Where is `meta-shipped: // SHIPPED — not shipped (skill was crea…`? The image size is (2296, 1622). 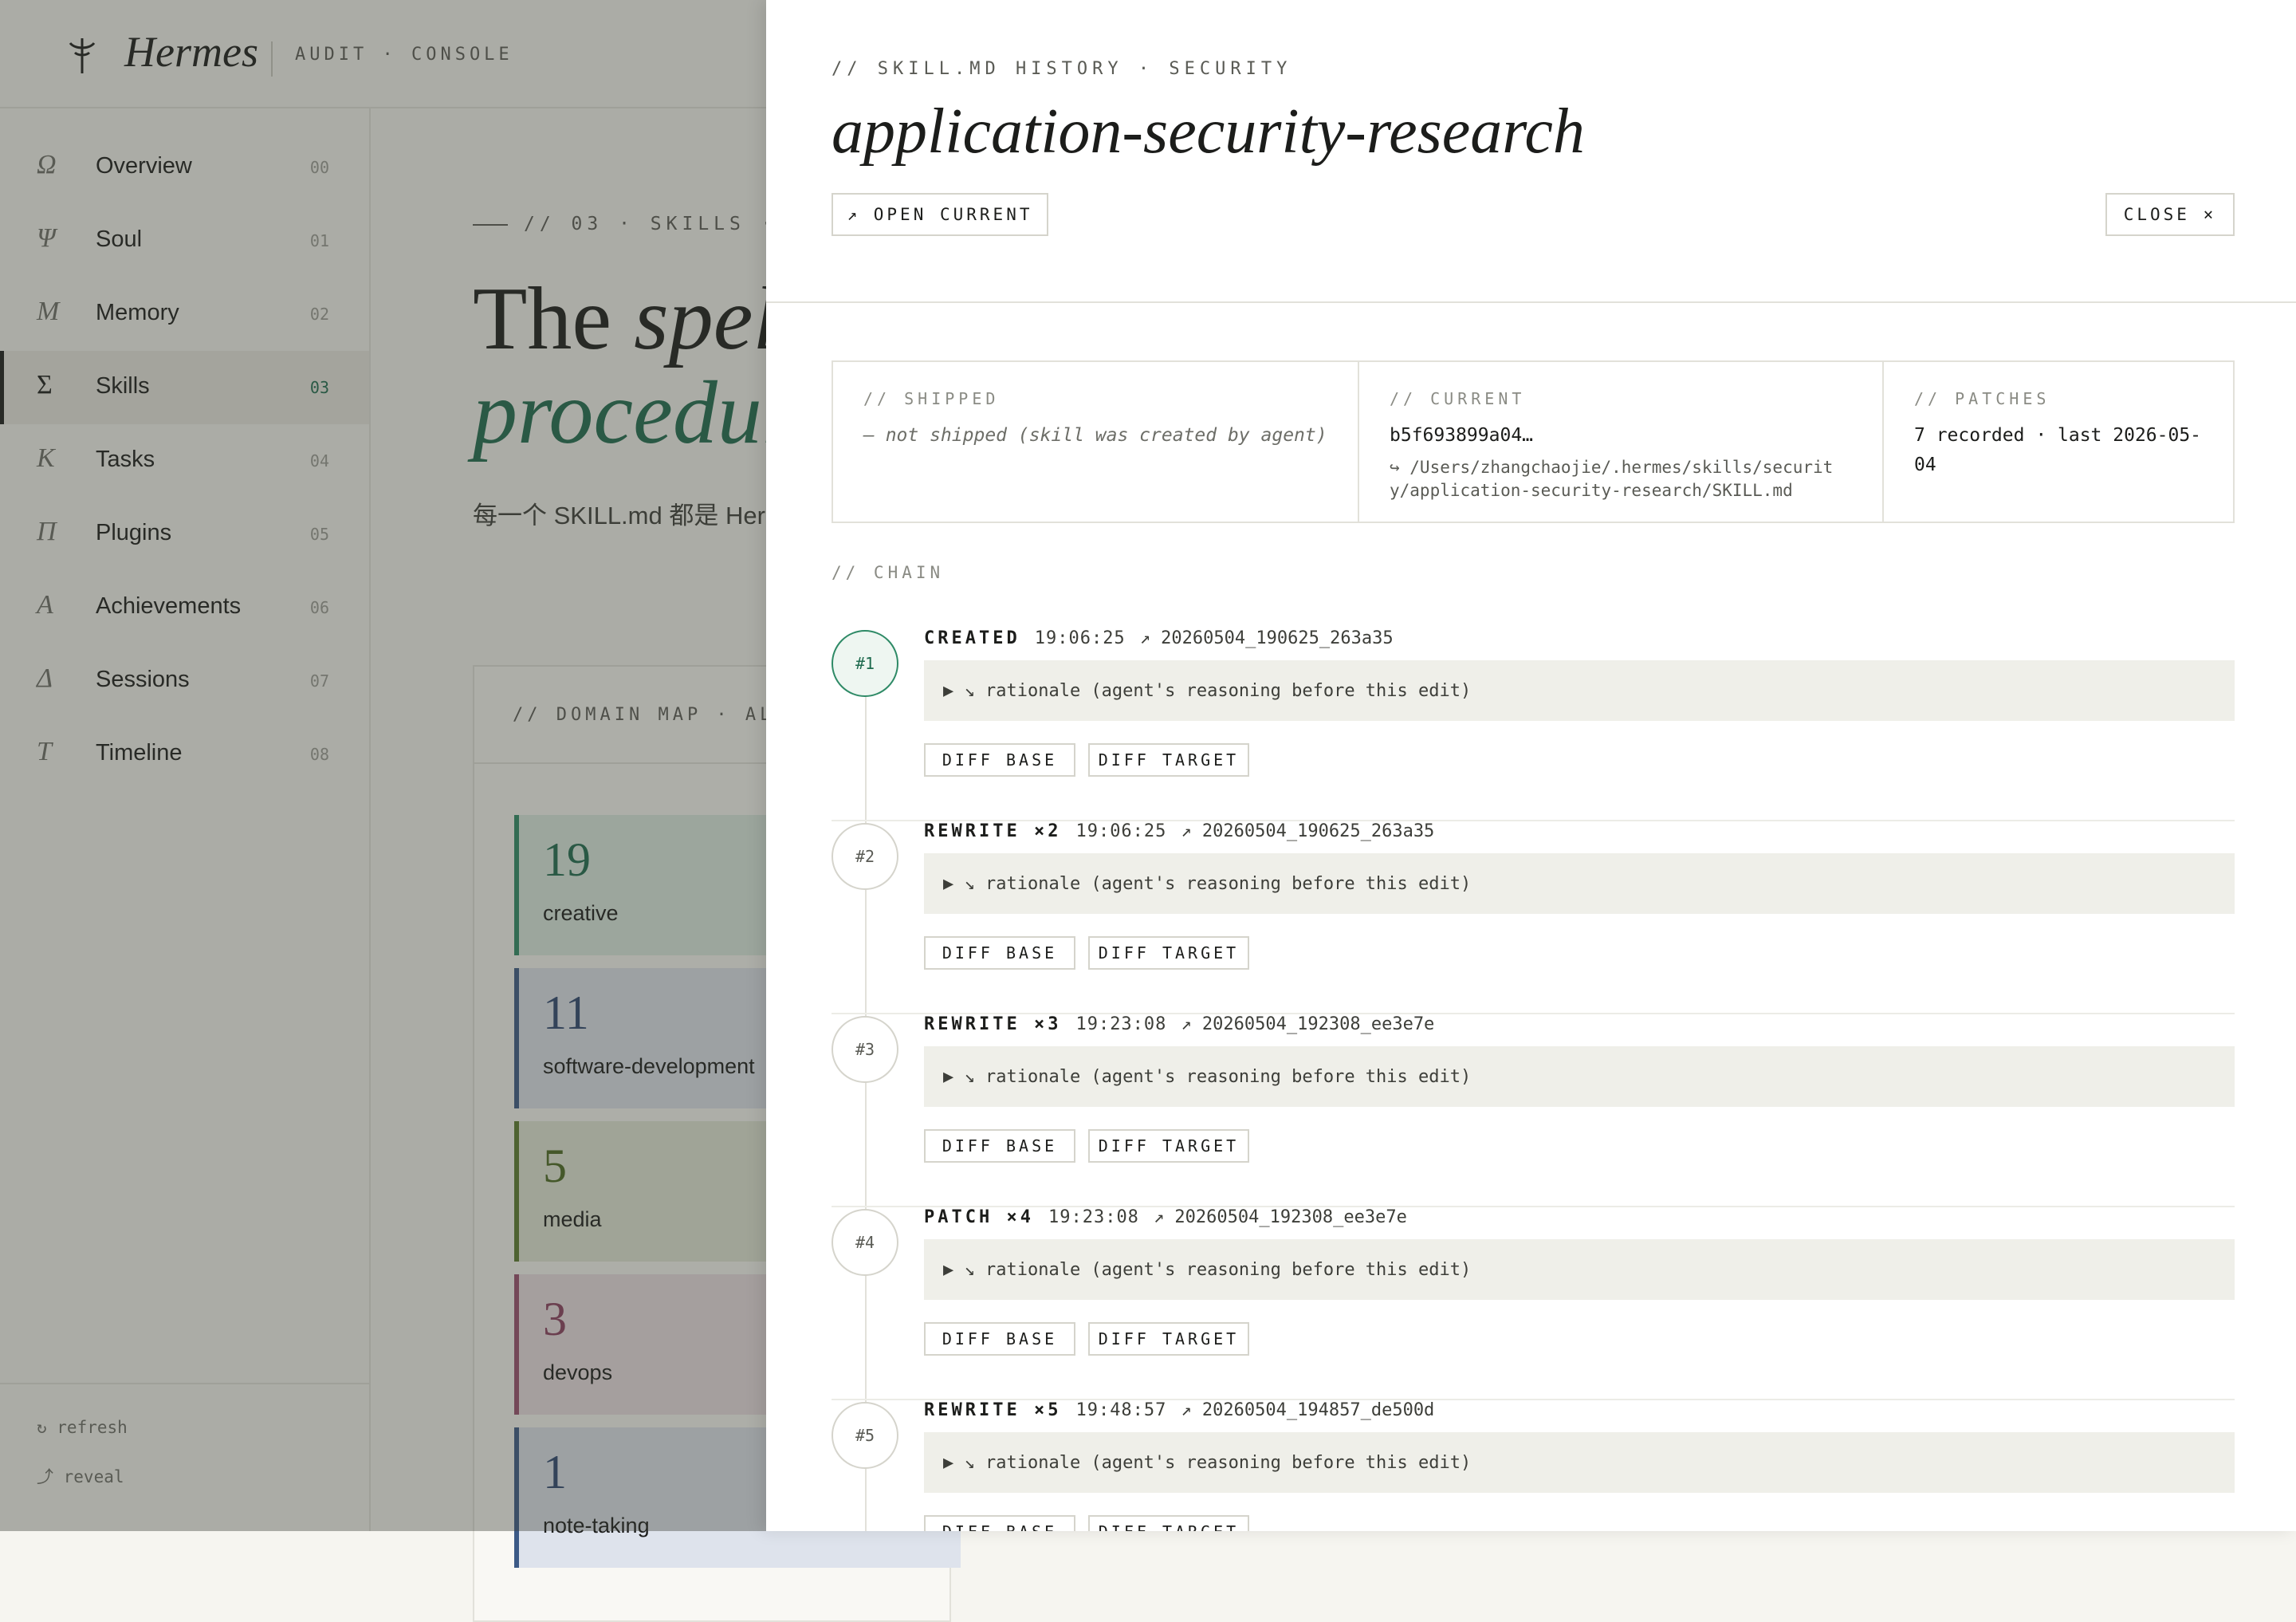
meta-shipped: // SHIPPED — not shipped (skill was crea… is located at coordinates (1095, 442).